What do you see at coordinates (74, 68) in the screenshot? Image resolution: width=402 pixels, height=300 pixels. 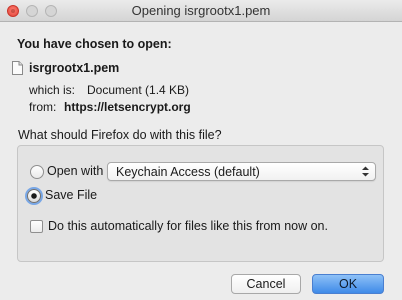 I see `file-name: isrgrootx1.pem` at bounding box center [74, 68].